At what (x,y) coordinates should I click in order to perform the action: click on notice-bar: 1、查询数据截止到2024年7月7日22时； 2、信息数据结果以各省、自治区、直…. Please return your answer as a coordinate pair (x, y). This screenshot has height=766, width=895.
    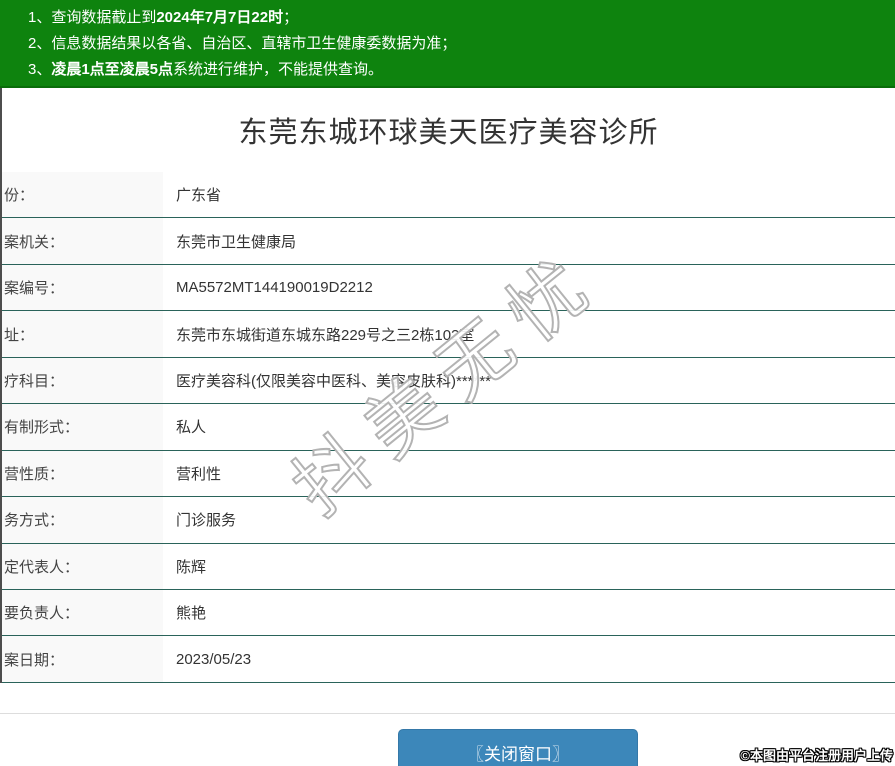
    Looking at the image, I should click on (447, 44).